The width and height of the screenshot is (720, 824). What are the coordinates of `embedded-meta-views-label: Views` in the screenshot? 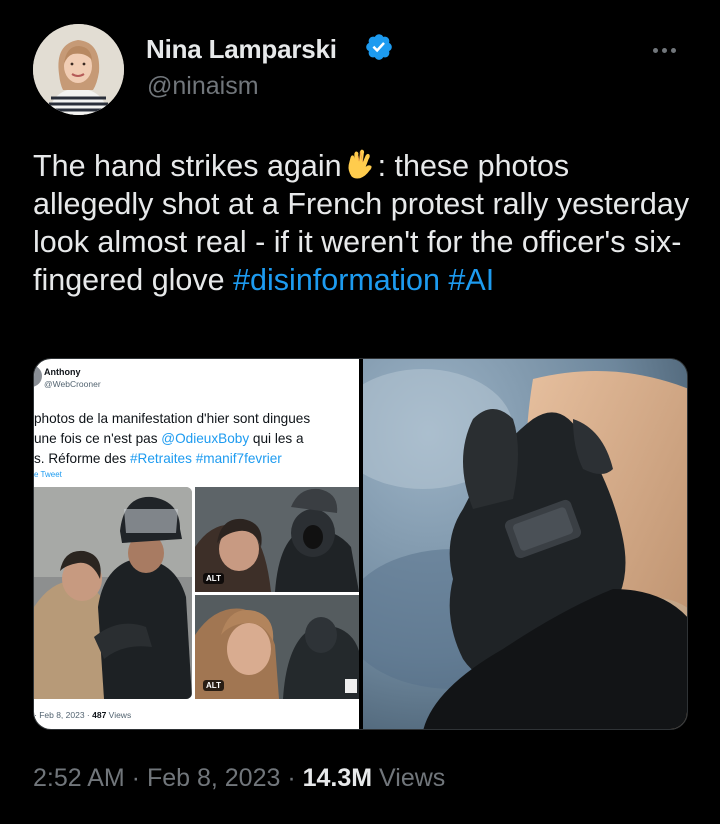 It's located at (119, 715).